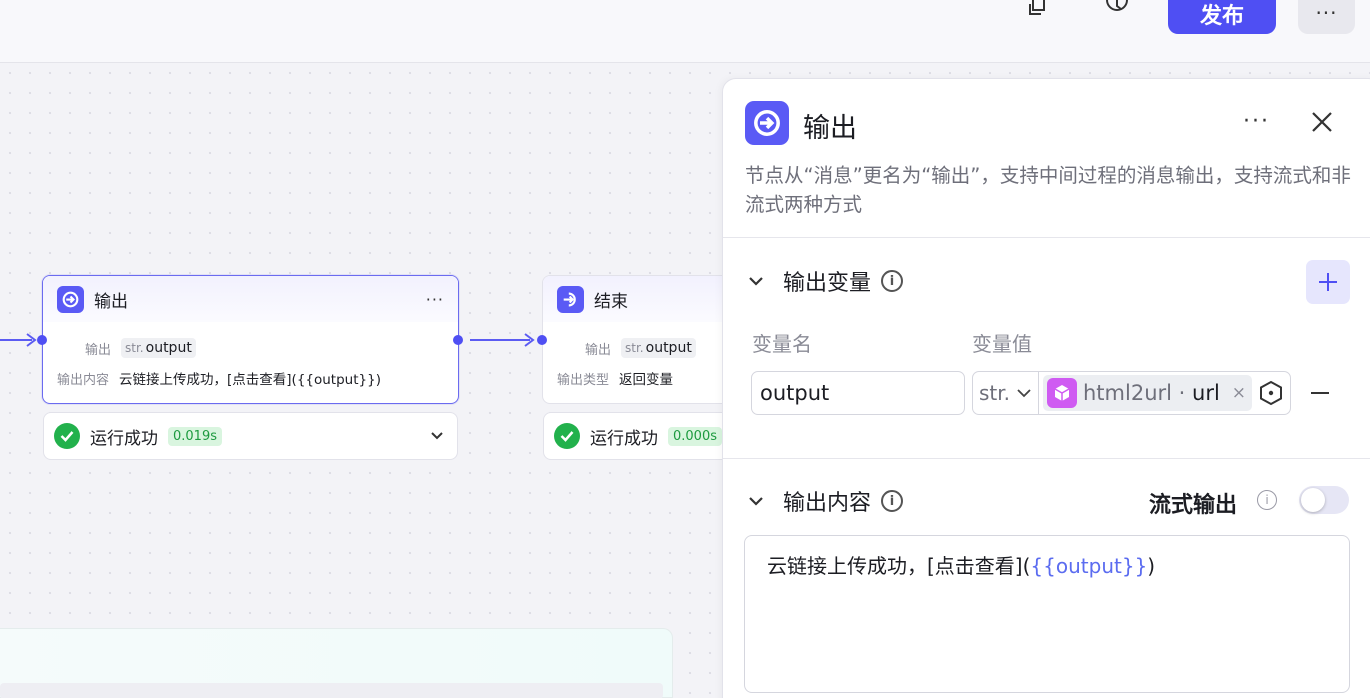 The width and height of the screenshot is (1370, 698). I want to click on output-vars-section-title: 输出变量 i, so click(843, 281).